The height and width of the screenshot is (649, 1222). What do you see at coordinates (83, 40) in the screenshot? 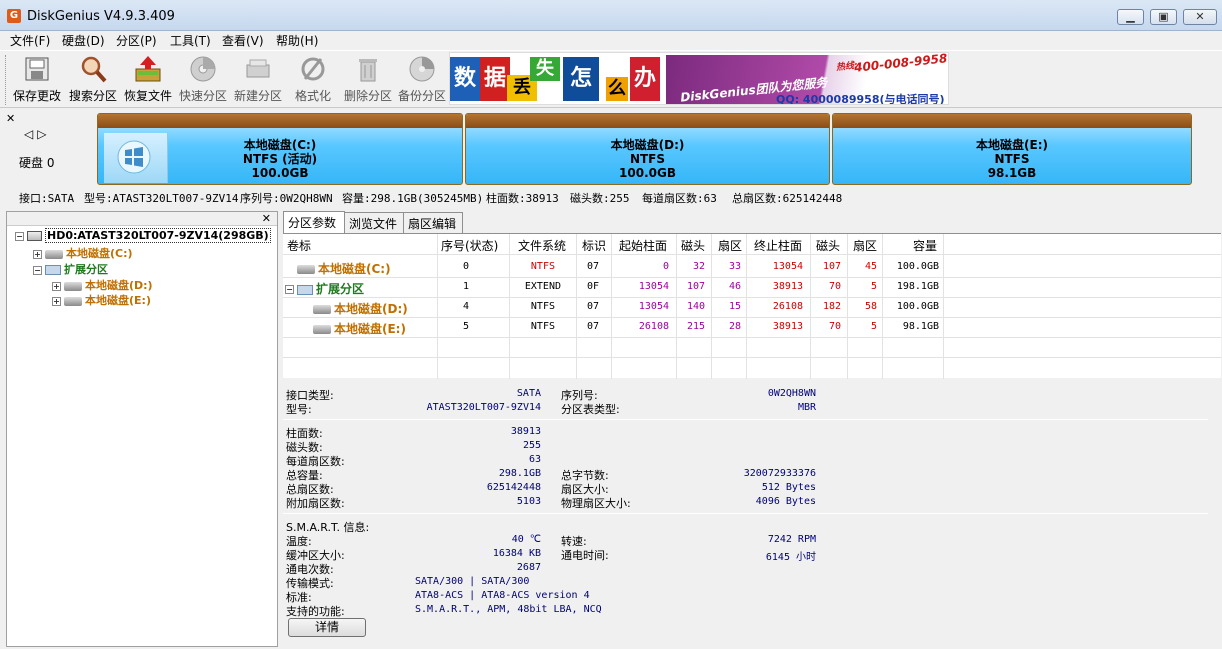
I see `menu-disk: 硬盘(D)` at bounding box center [83, 40].